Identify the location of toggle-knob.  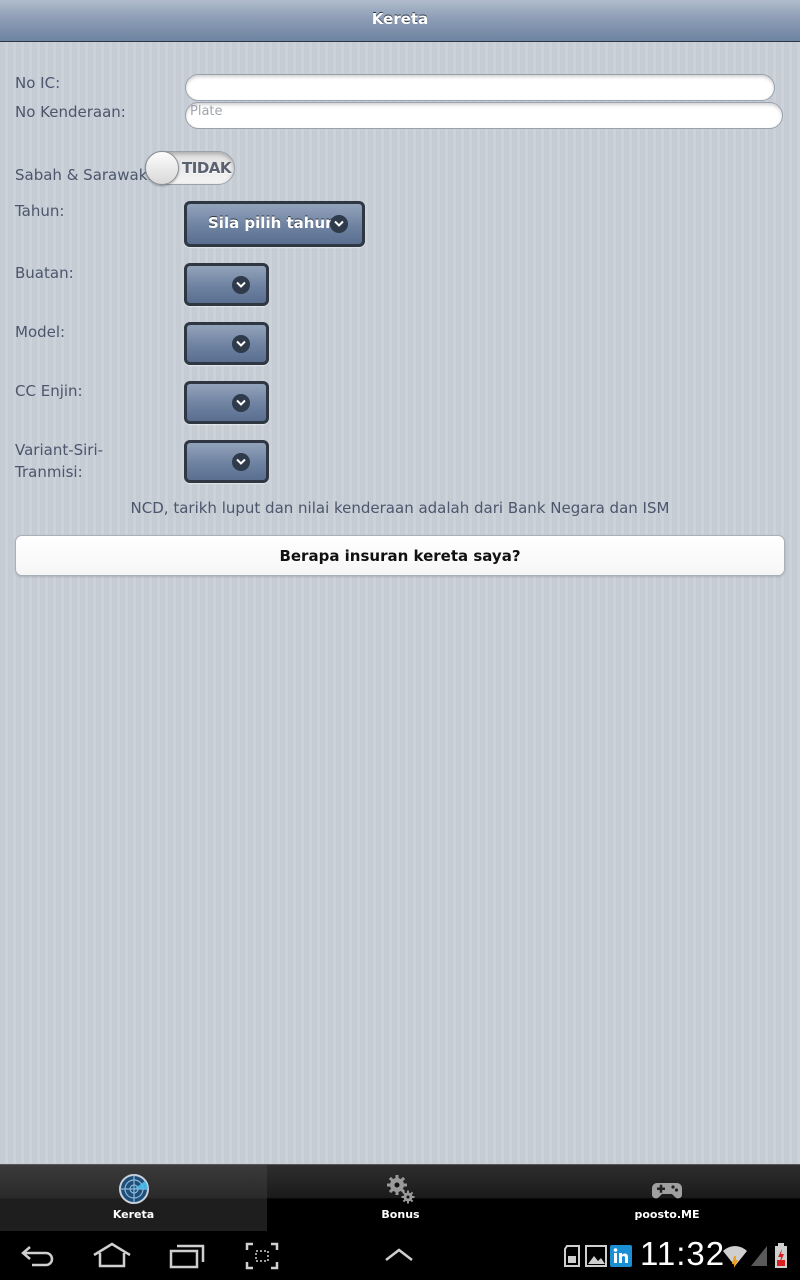
(162, 168).